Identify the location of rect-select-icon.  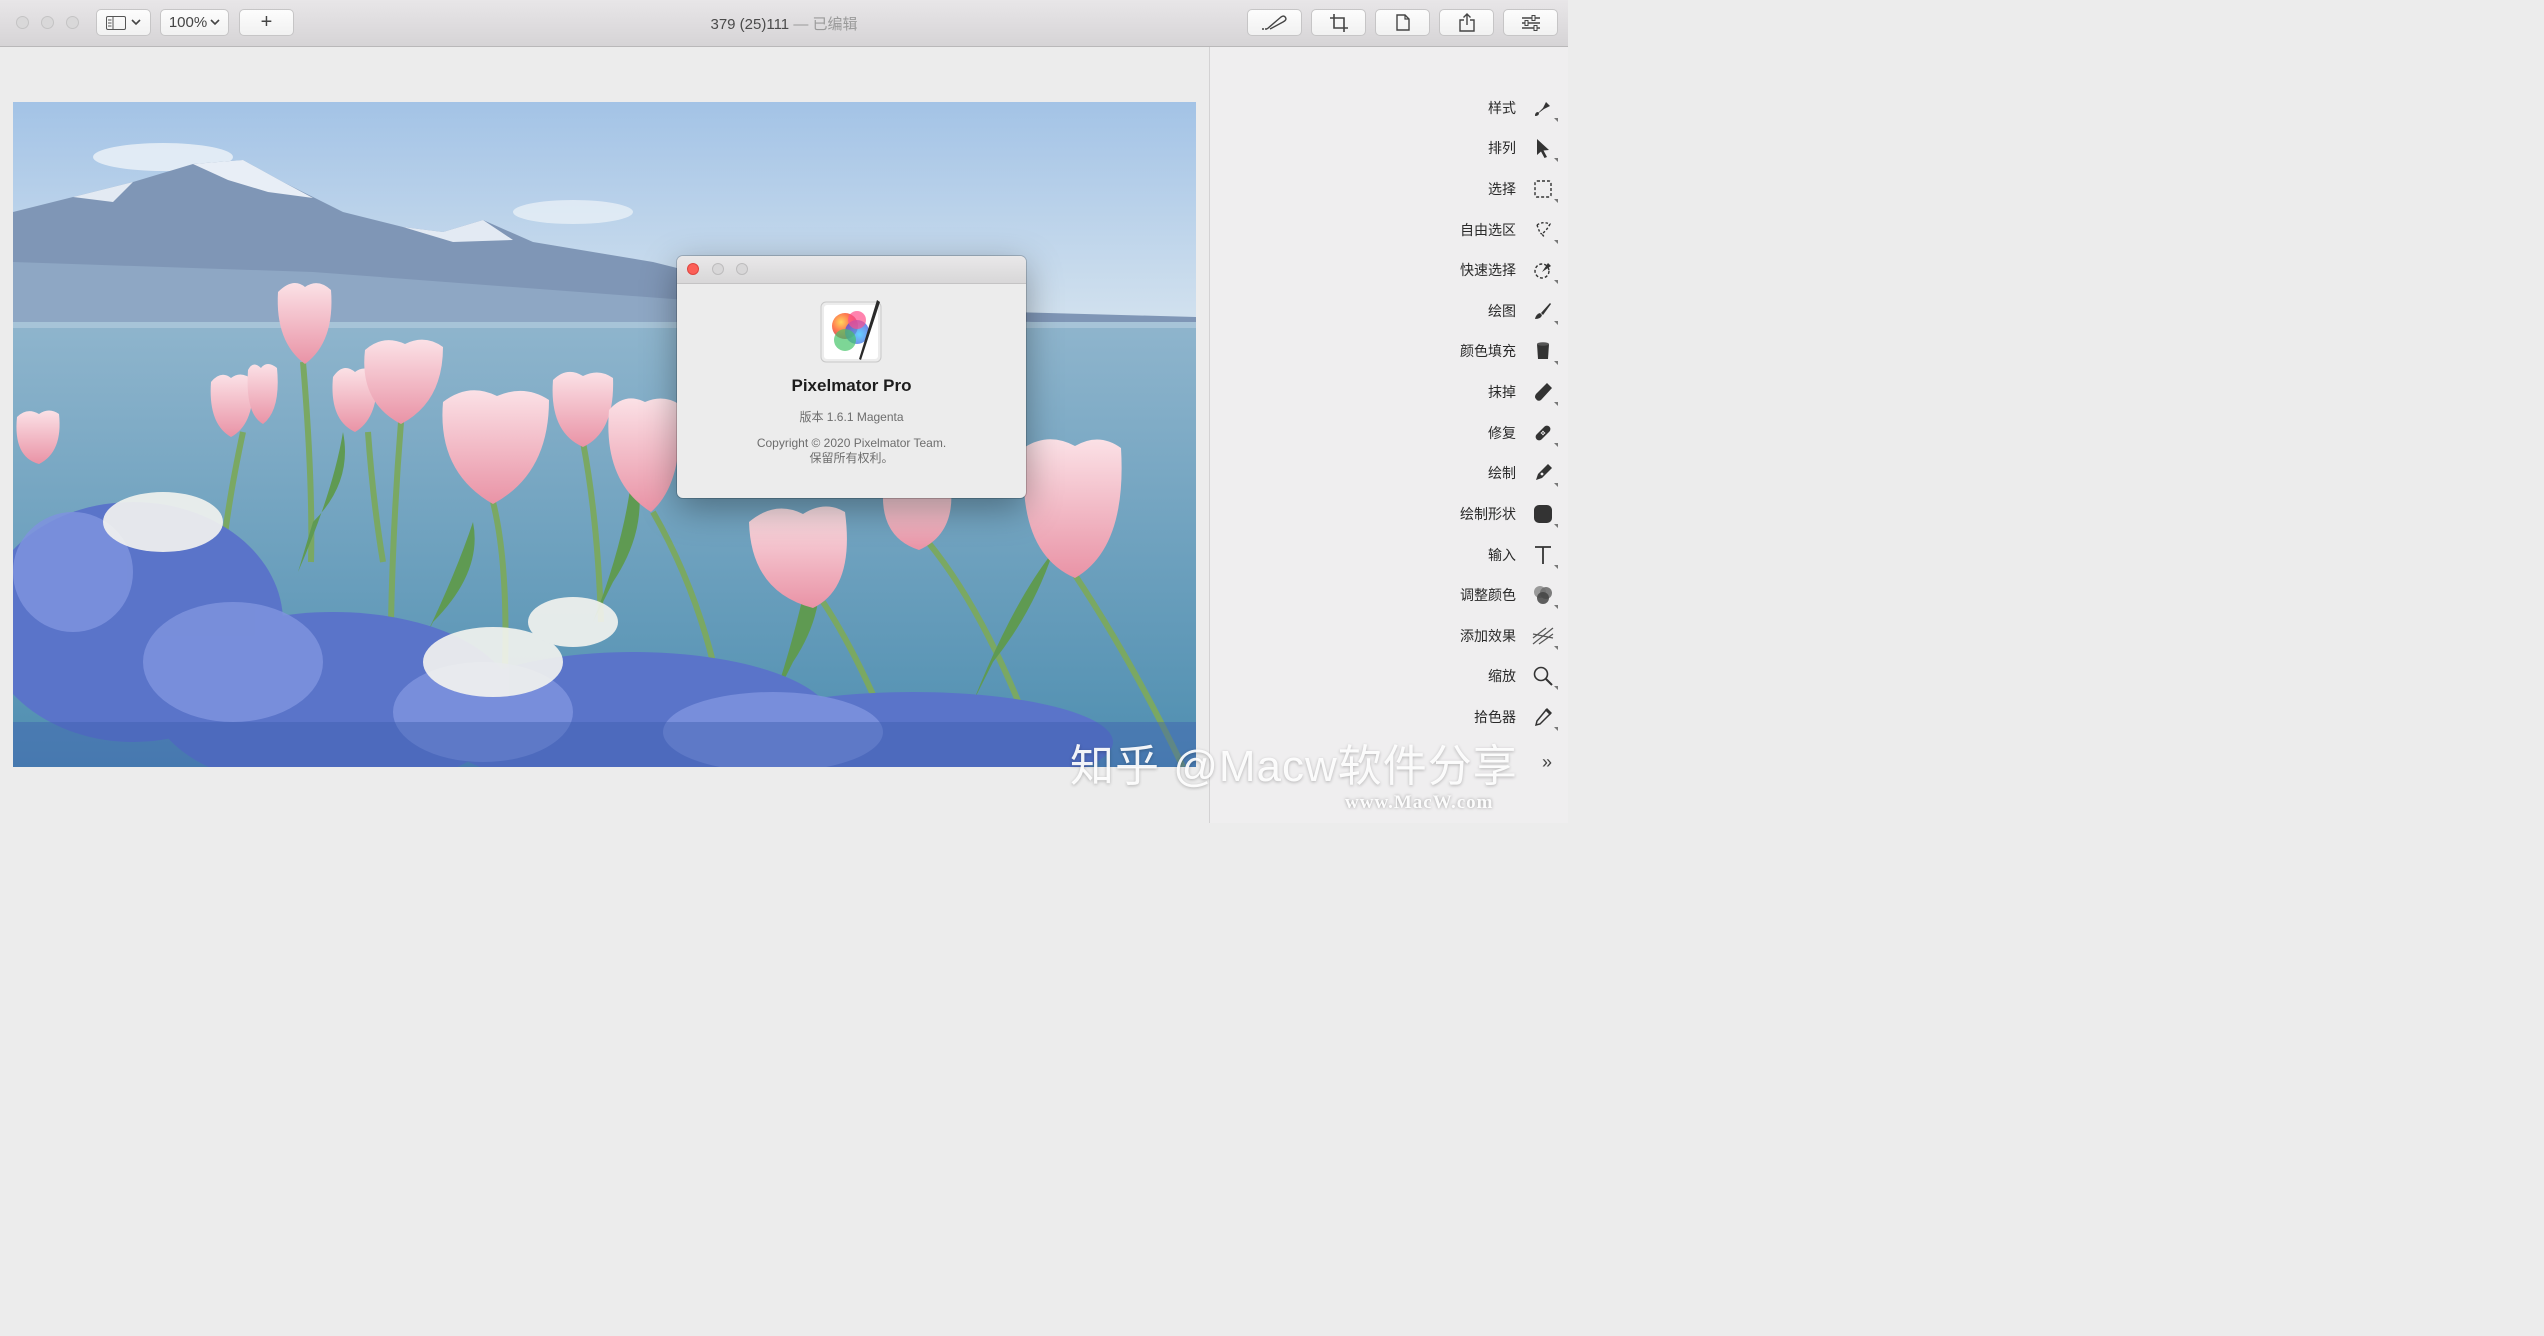
(1545, 190).